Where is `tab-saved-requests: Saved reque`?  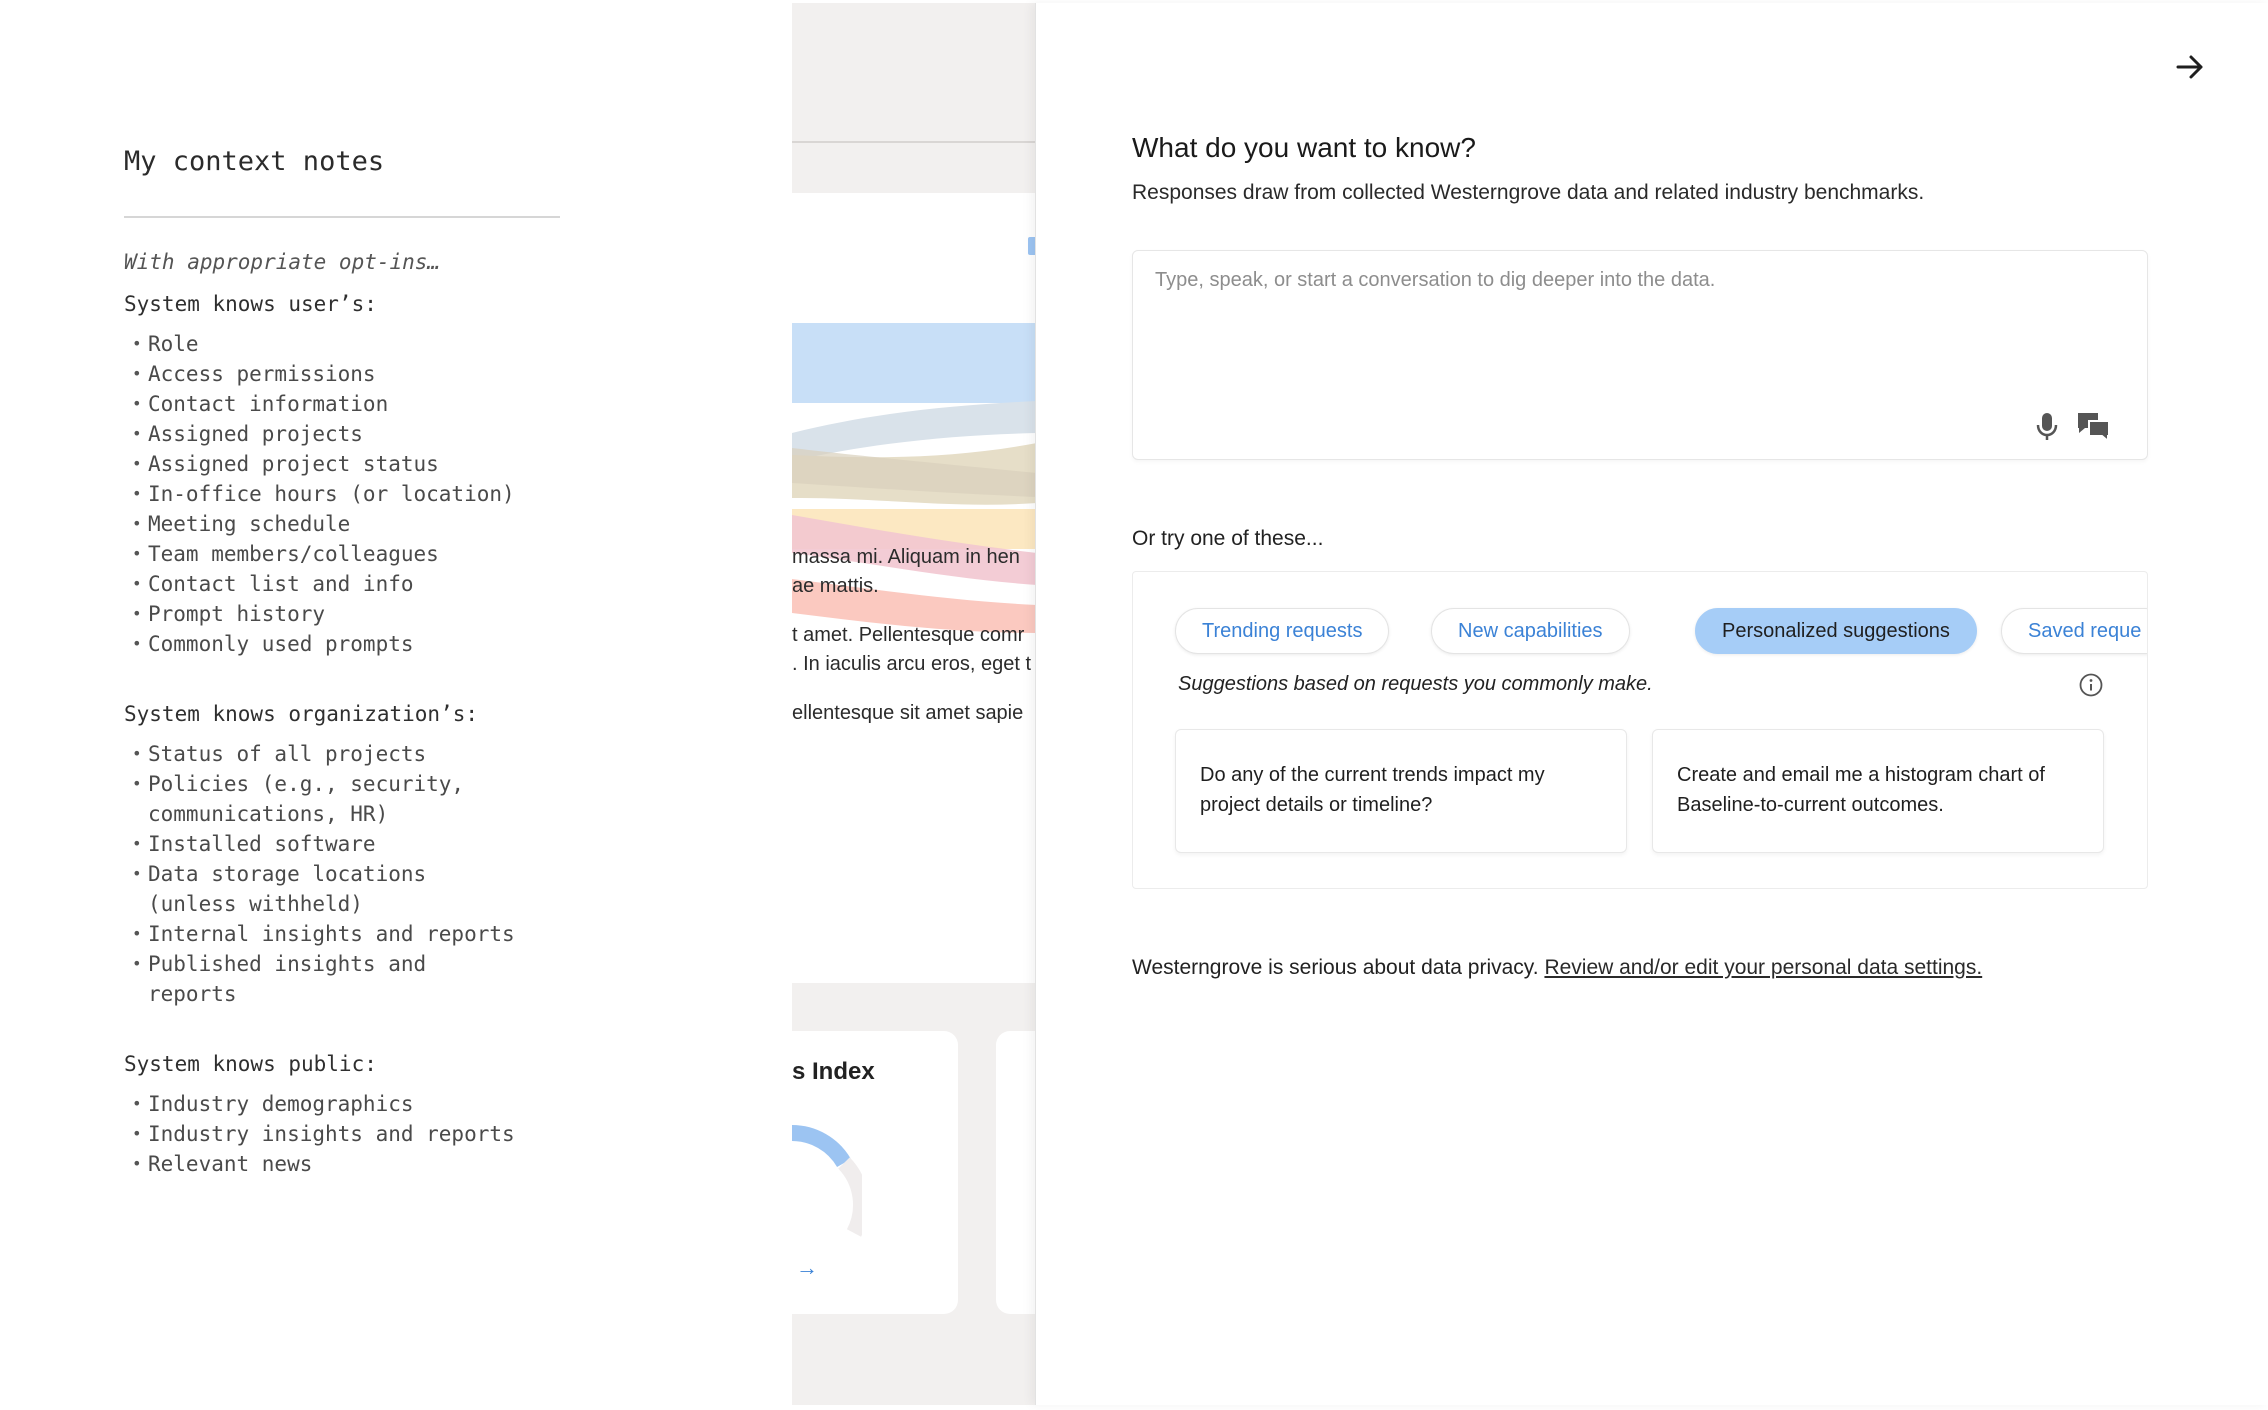
tab-saved-requests: Saved reque is located at coordinates (2074, 631).